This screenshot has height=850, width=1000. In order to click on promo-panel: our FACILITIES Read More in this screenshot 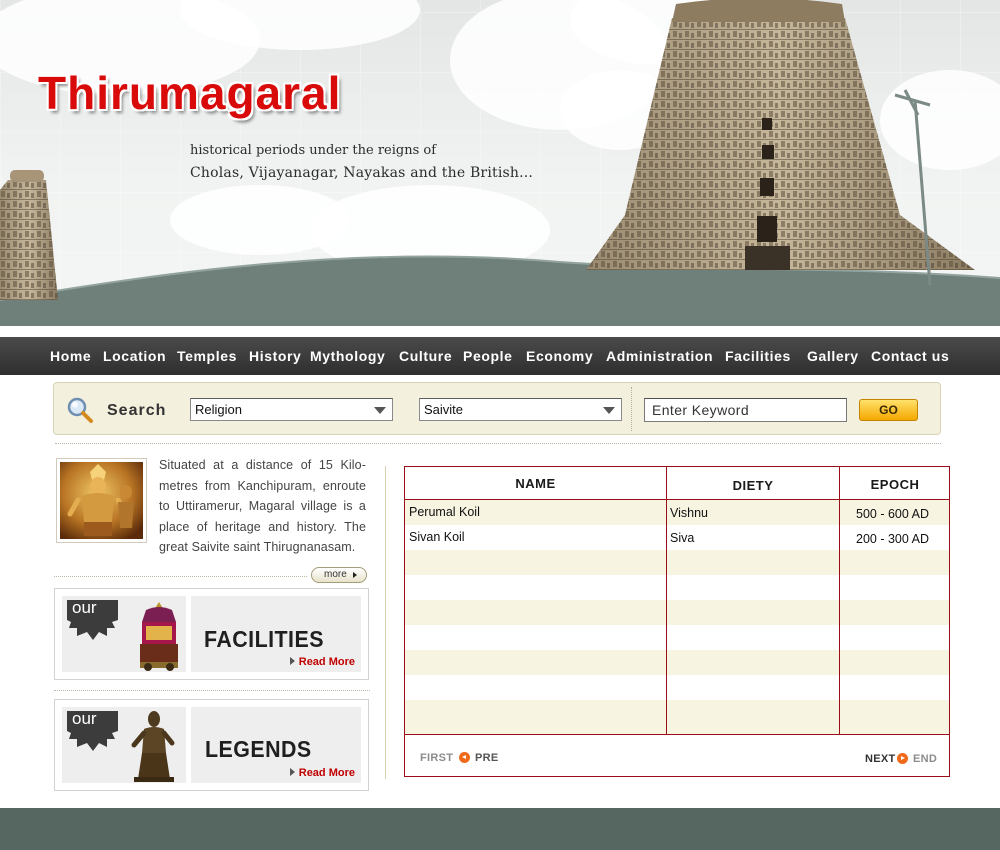, I will do `click(211, 634)`.